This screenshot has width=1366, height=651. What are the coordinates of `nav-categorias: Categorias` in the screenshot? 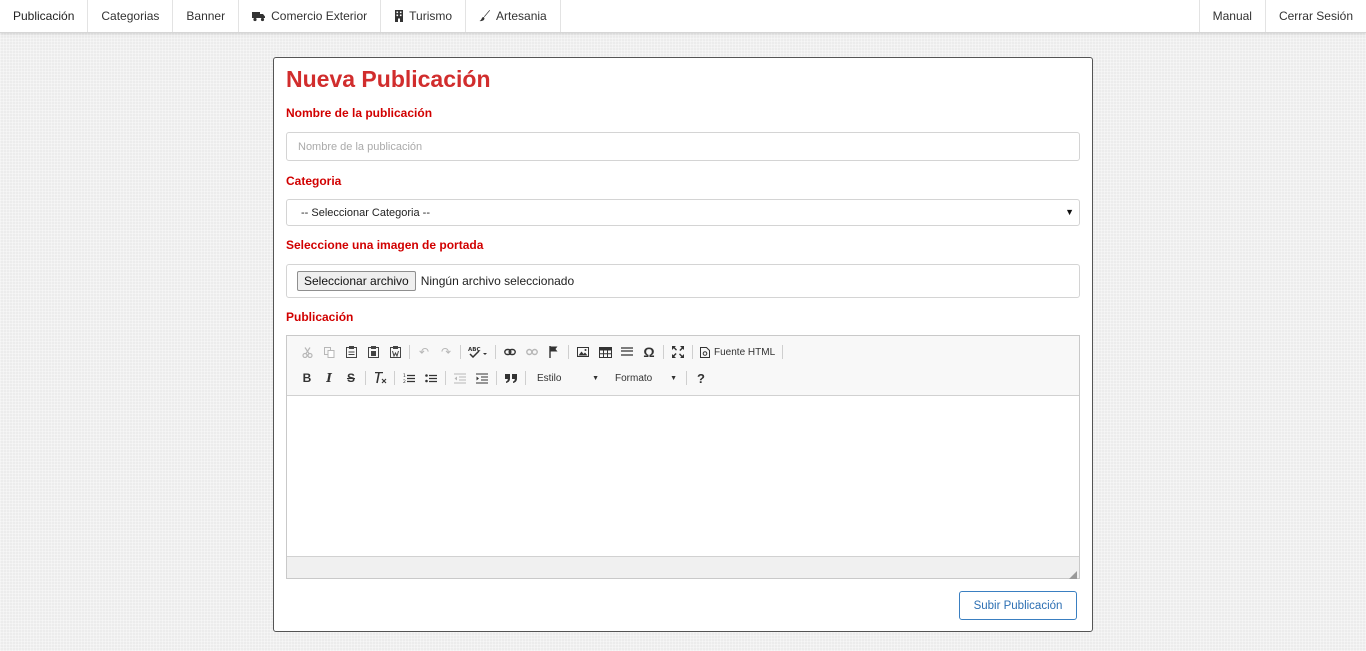 It's located at (131, 16).